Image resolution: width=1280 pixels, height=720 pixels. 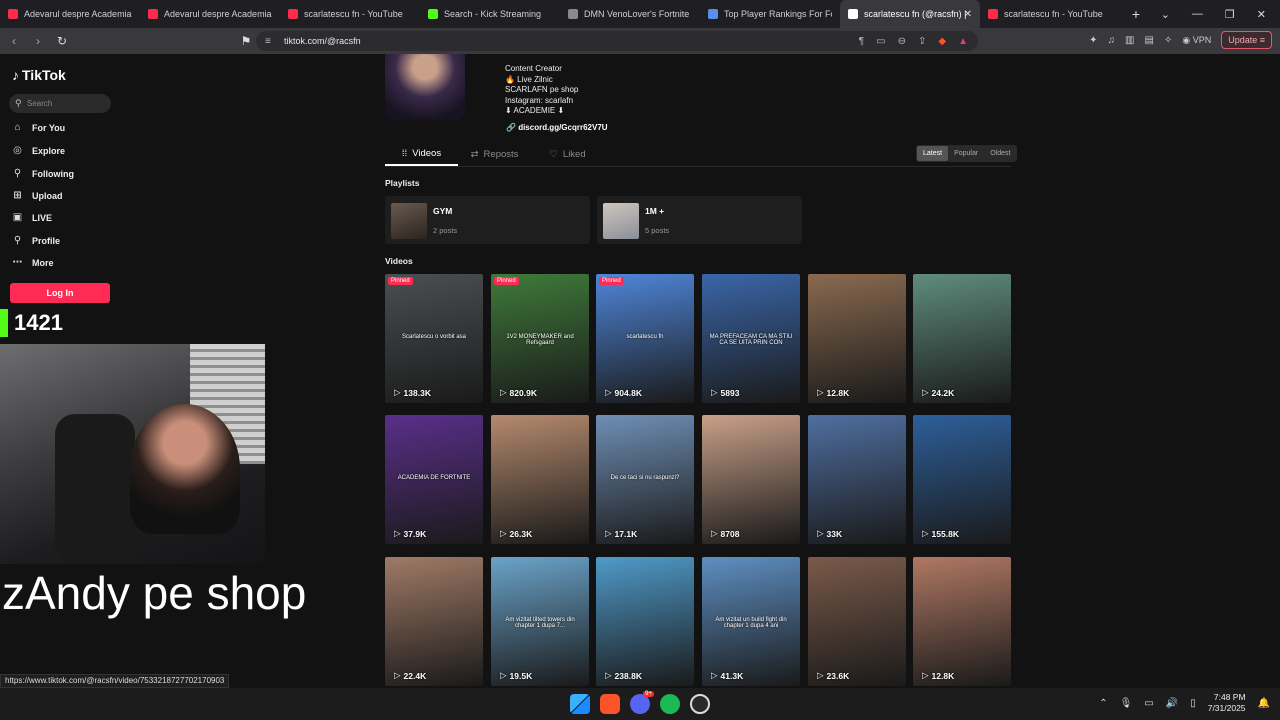 I want to click on clock-time: 7:48 PM, so click(x=1229, y=697).